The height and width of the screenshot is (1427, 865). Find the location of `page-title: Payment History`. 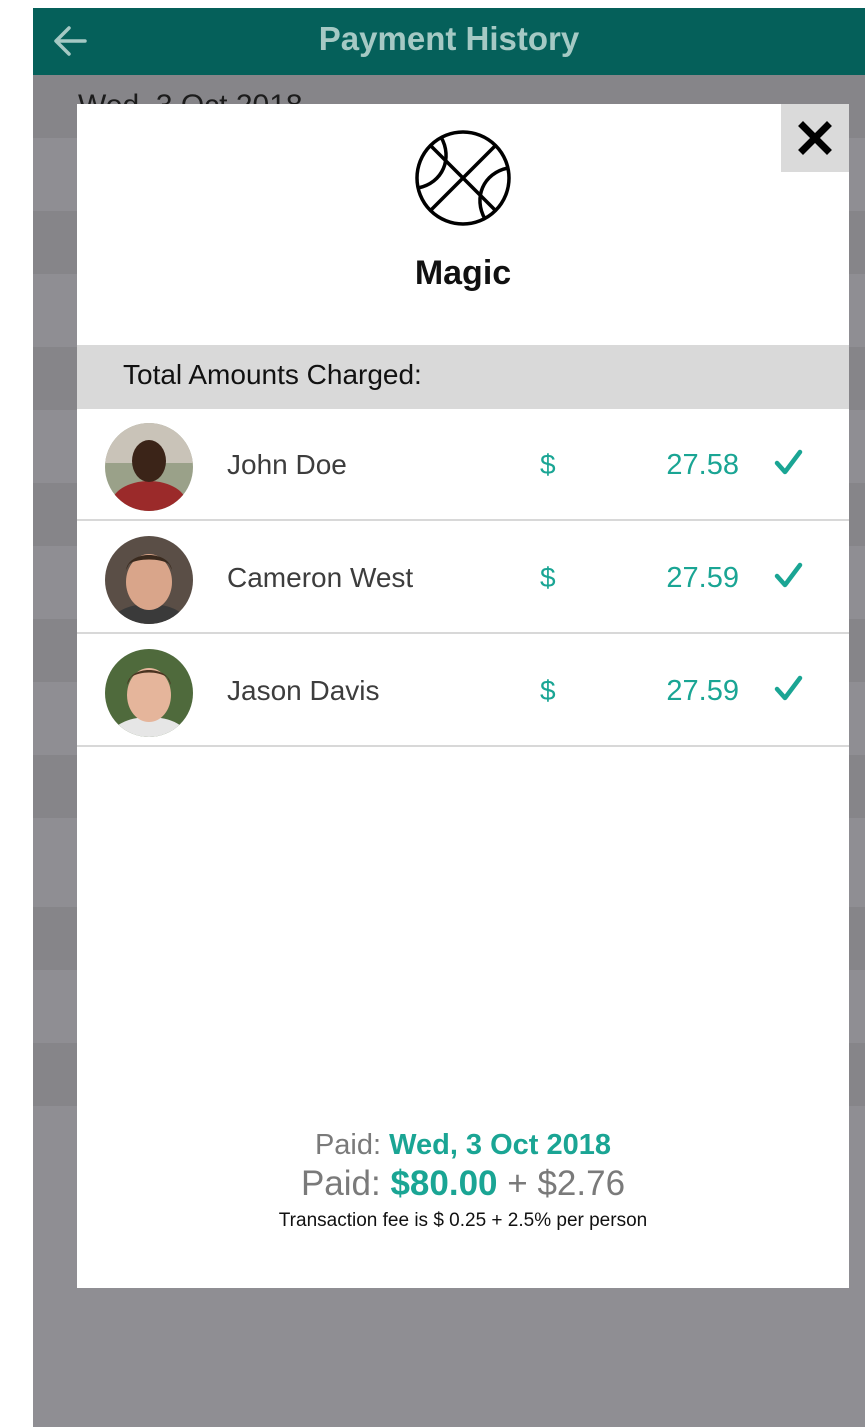

page-title: Payment History is located at coordinates (449, 38).